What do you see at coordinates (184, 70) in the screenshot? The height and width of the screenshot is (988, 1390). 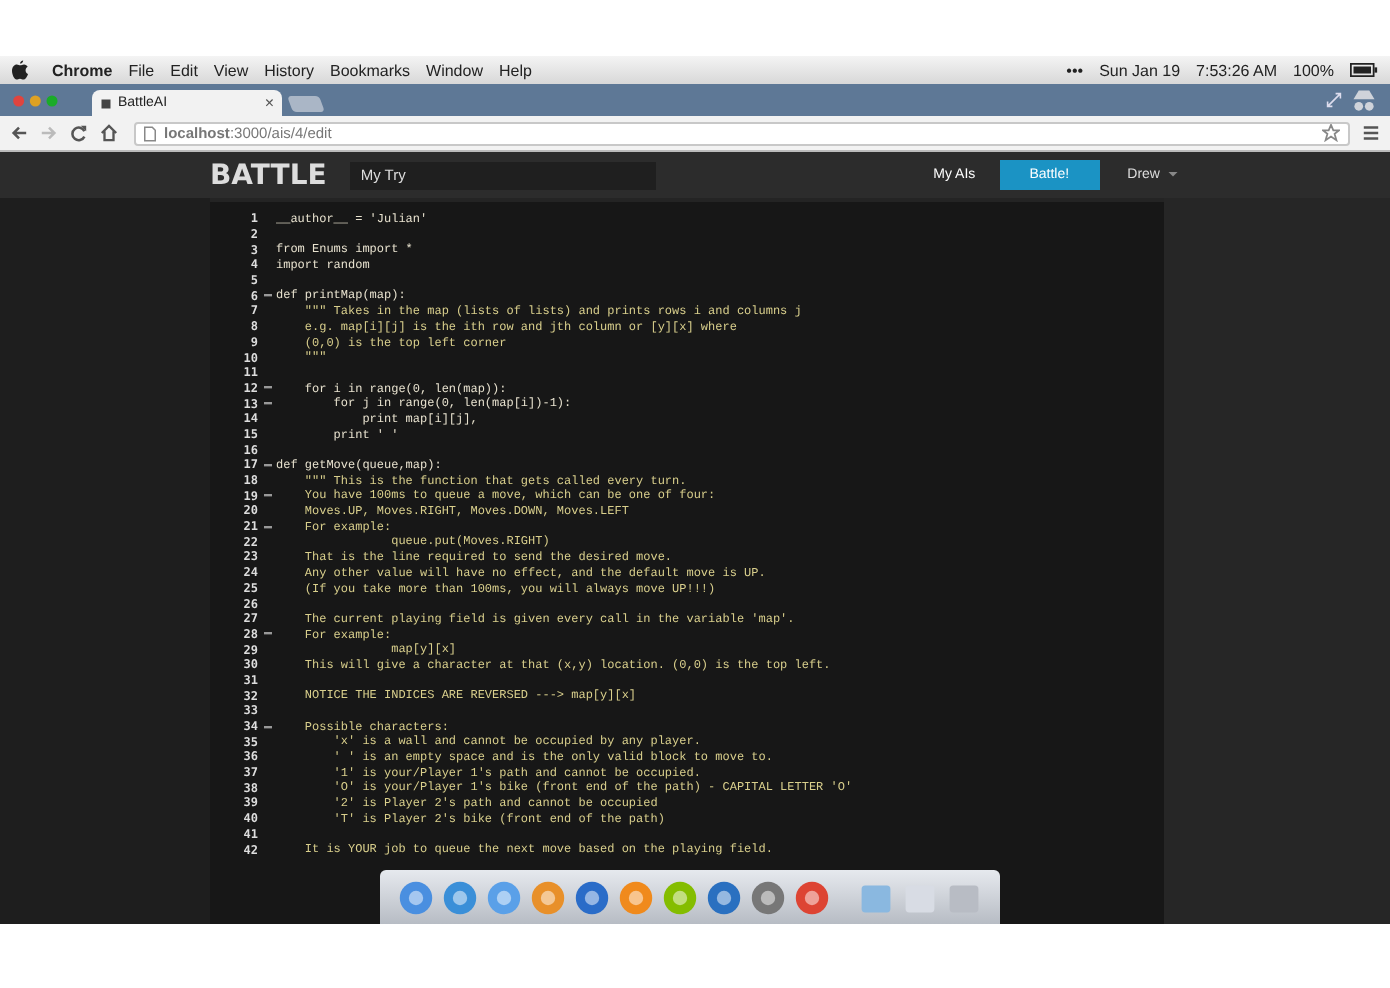 I see `menu-item: Edit` at bounding box center [184, 70].